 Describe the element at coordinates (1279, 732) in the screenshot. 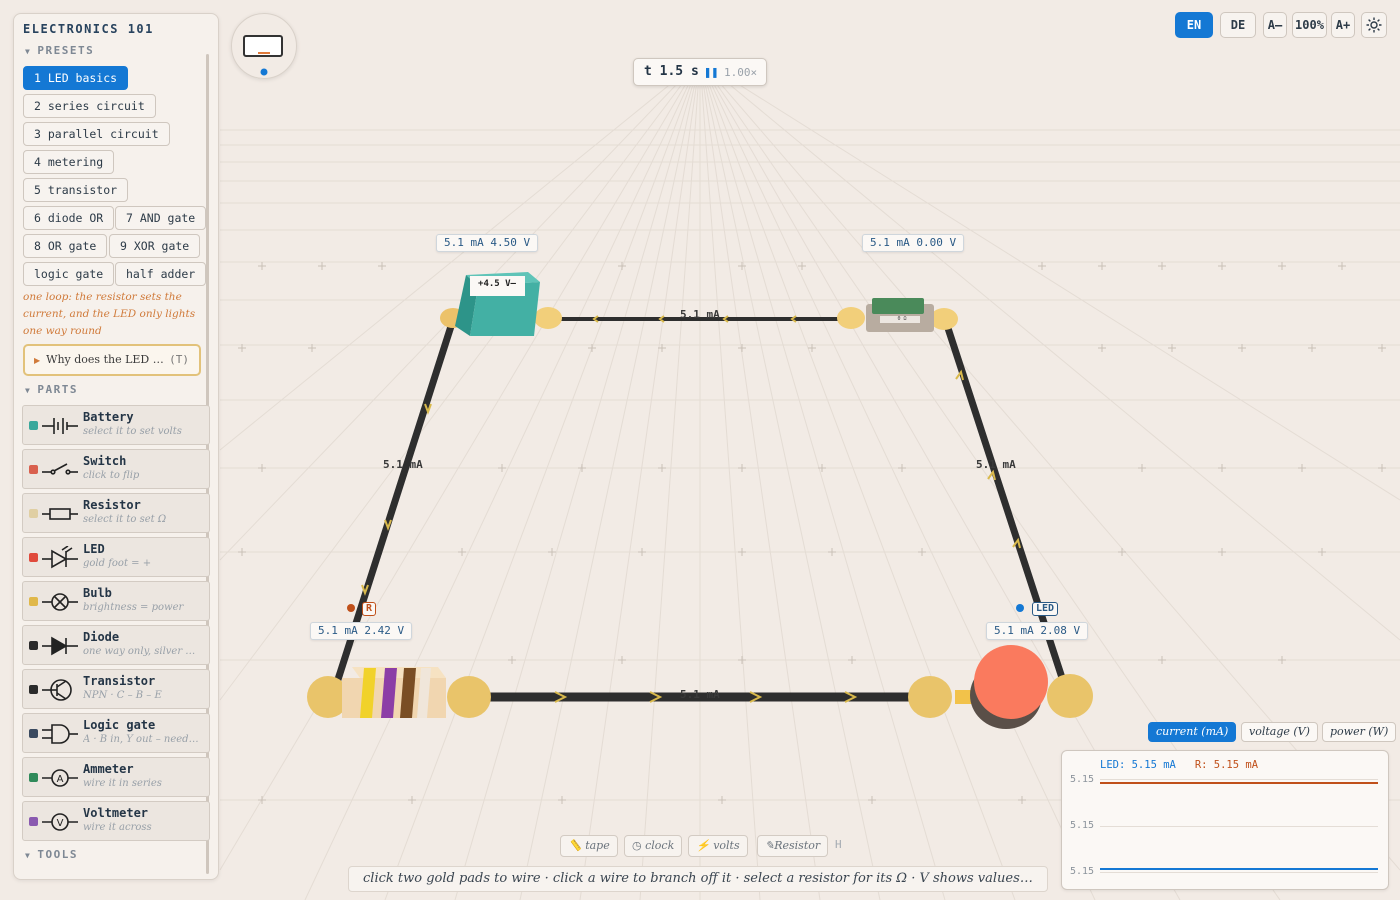

I see `graph-tab-voltage: voltage (V)` at that location.